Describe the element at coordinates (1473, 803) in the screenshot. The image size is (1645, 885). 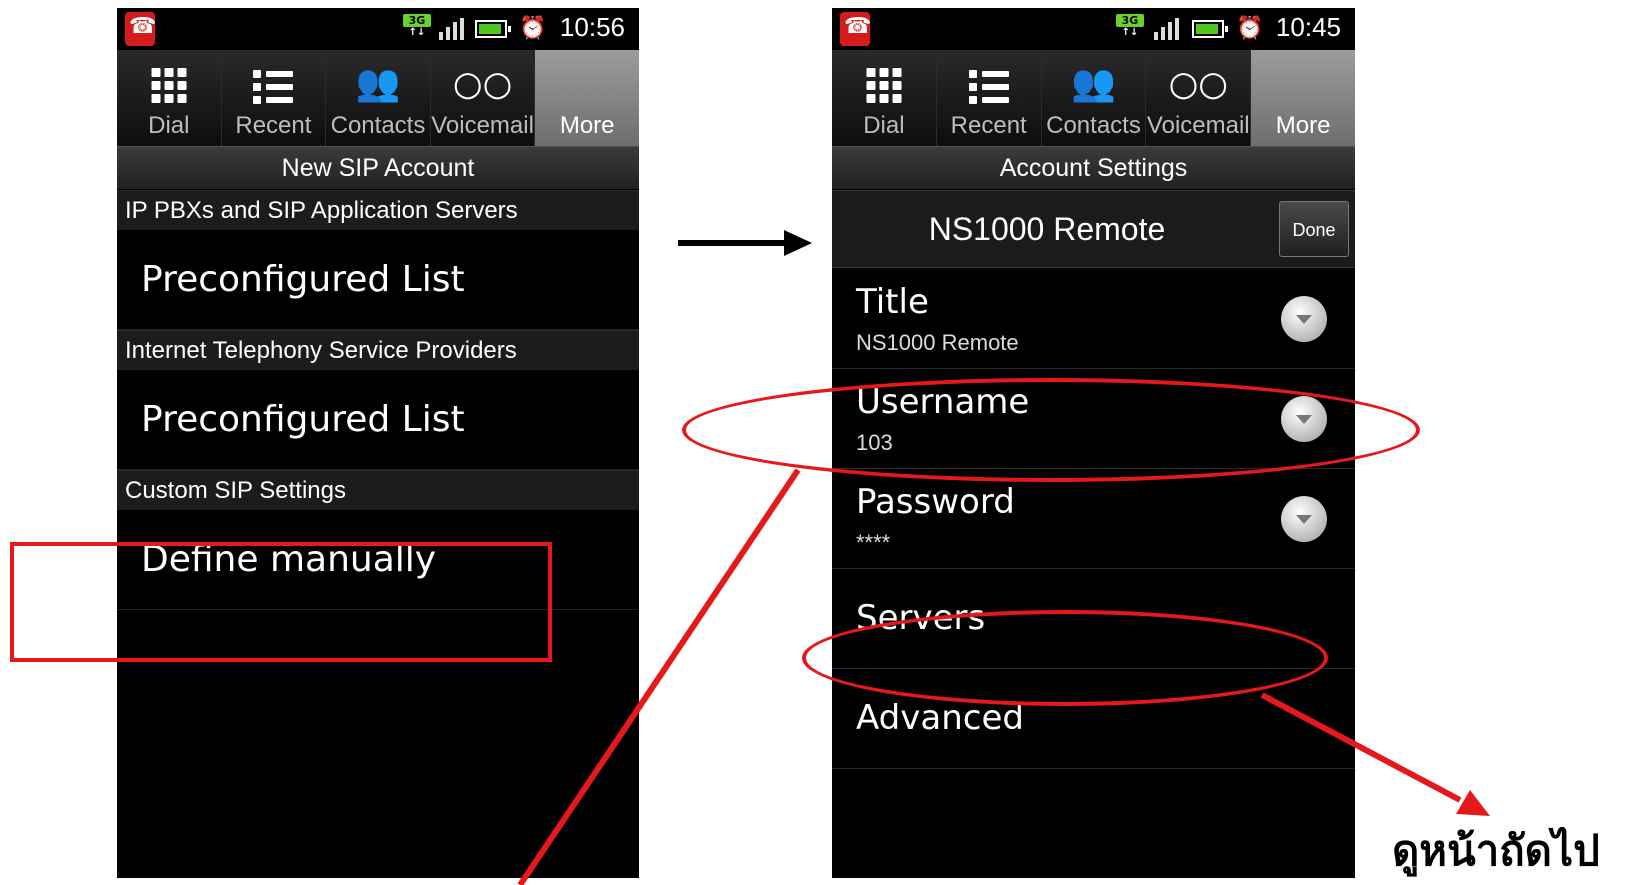
I see `next-page-arrow-head` at that location.